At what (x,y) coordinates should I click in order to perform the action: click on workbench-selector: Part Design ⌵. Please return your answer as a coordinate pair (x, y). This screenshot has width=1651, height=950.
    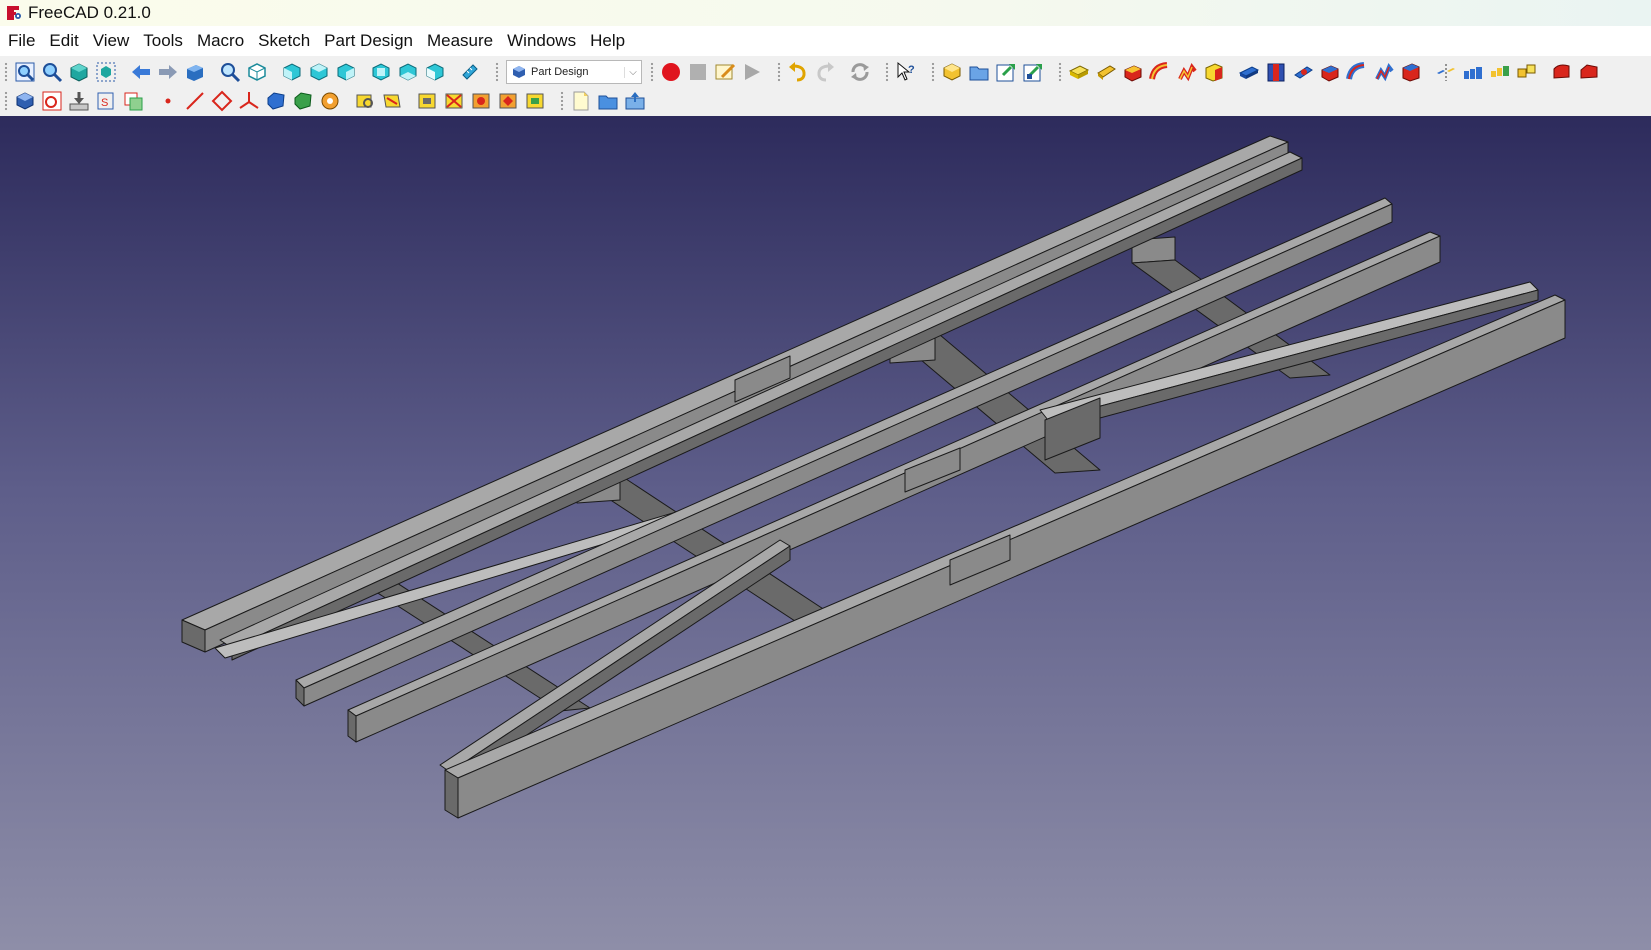
    Looking at the image, I should click on (574, 72).